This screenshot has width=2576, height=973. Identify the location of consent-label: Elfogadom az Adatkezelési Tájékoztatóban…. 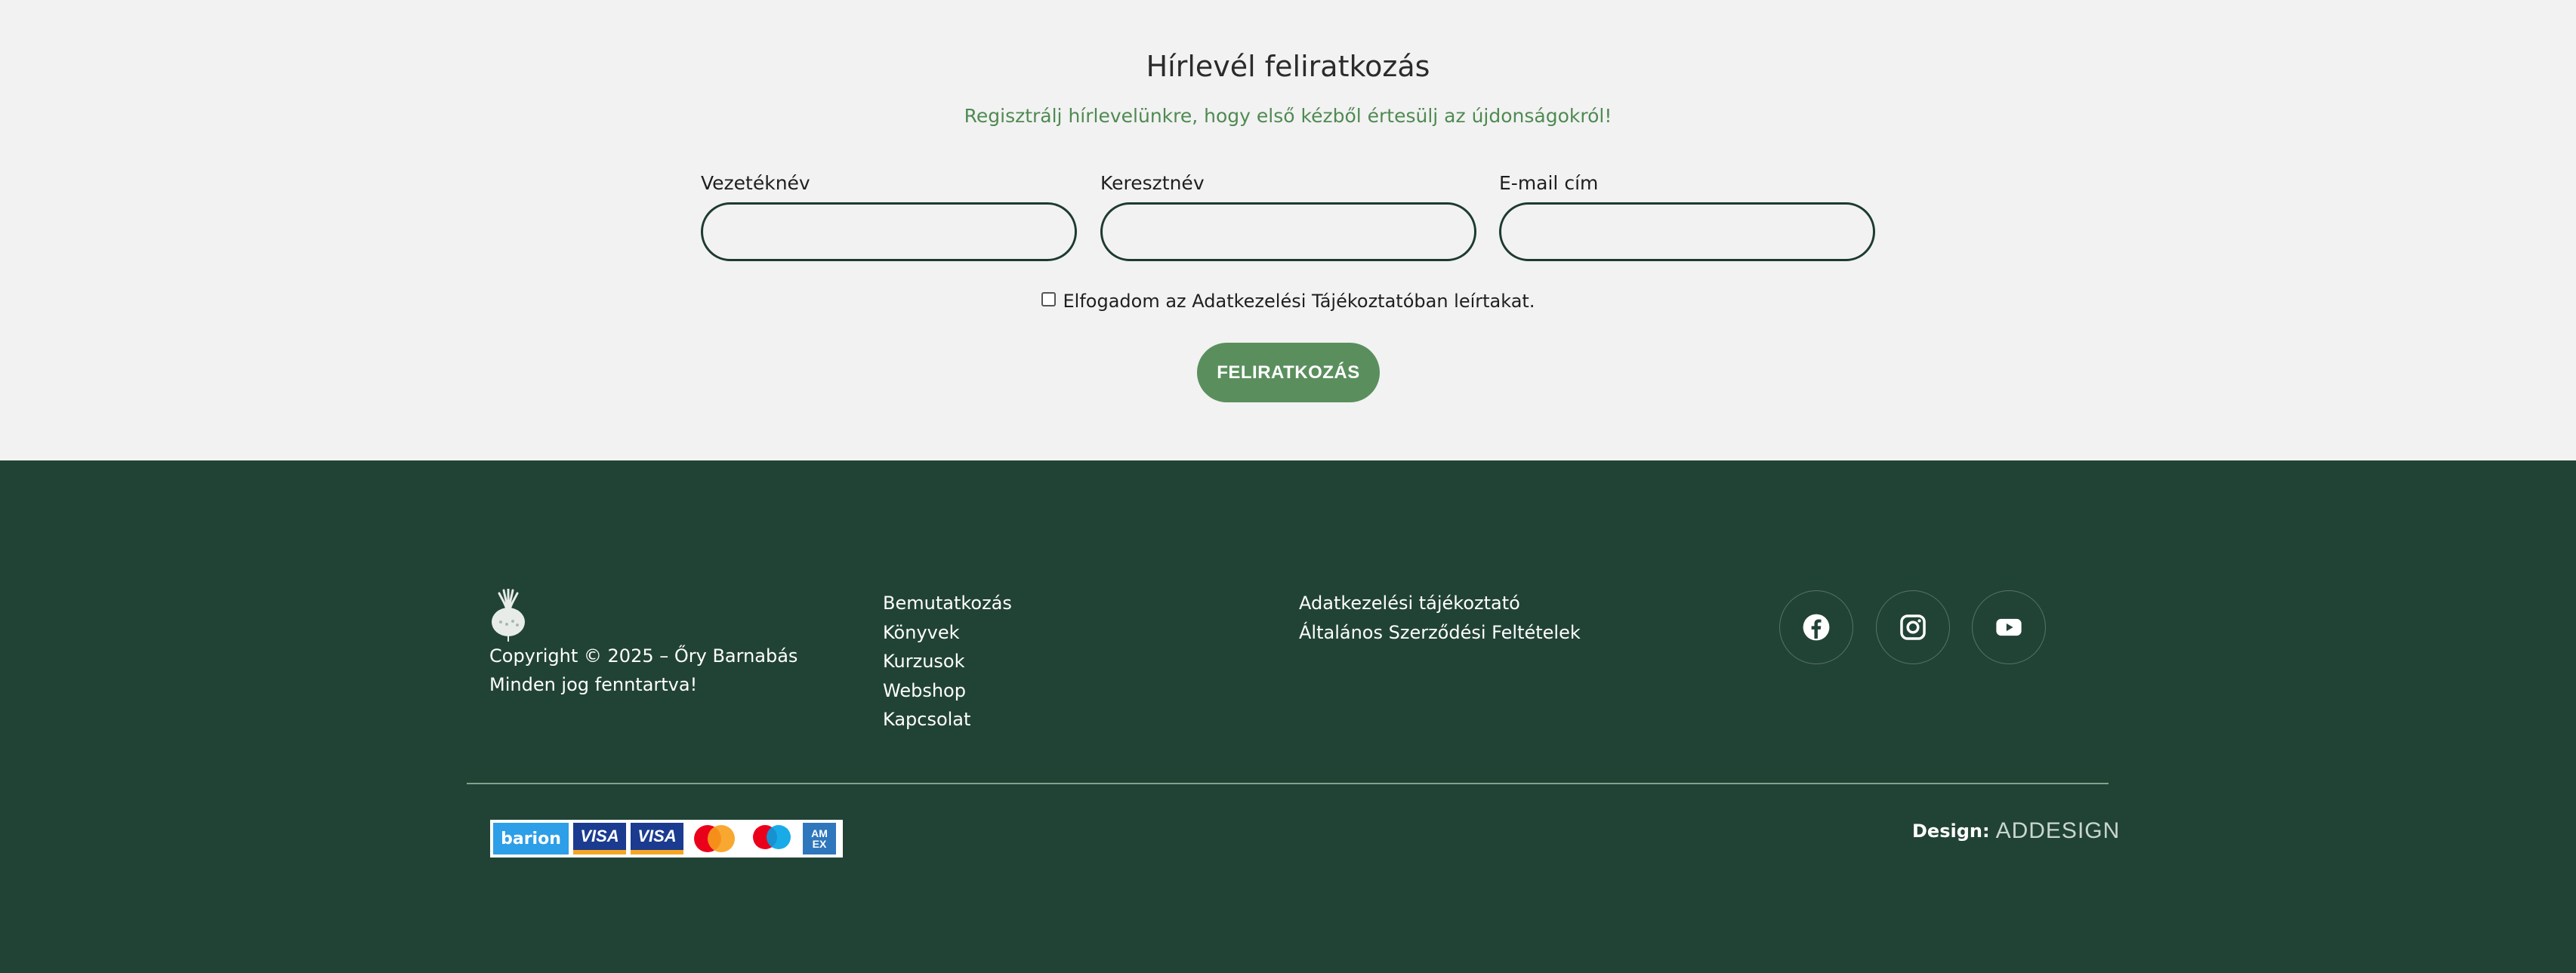
(1299, 301).